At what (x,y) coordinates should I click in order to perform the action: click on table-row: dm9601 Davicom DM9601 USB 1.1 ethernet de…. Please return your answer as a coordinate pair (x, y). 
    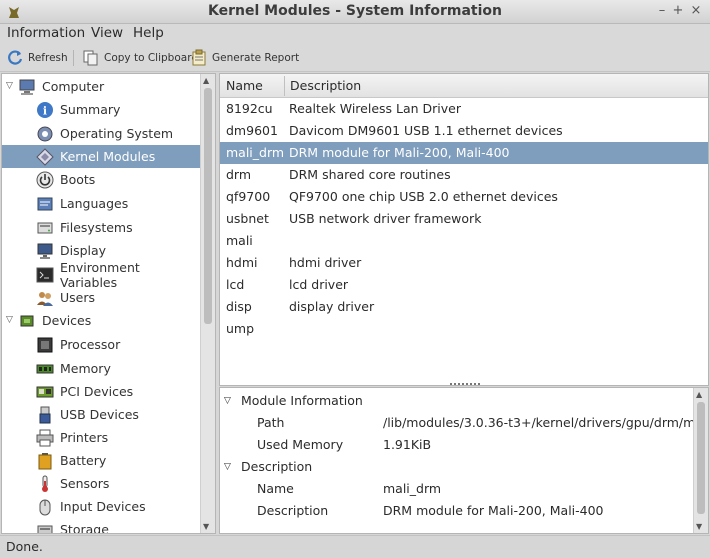
    Looking at the image, I should click on (464, 131).